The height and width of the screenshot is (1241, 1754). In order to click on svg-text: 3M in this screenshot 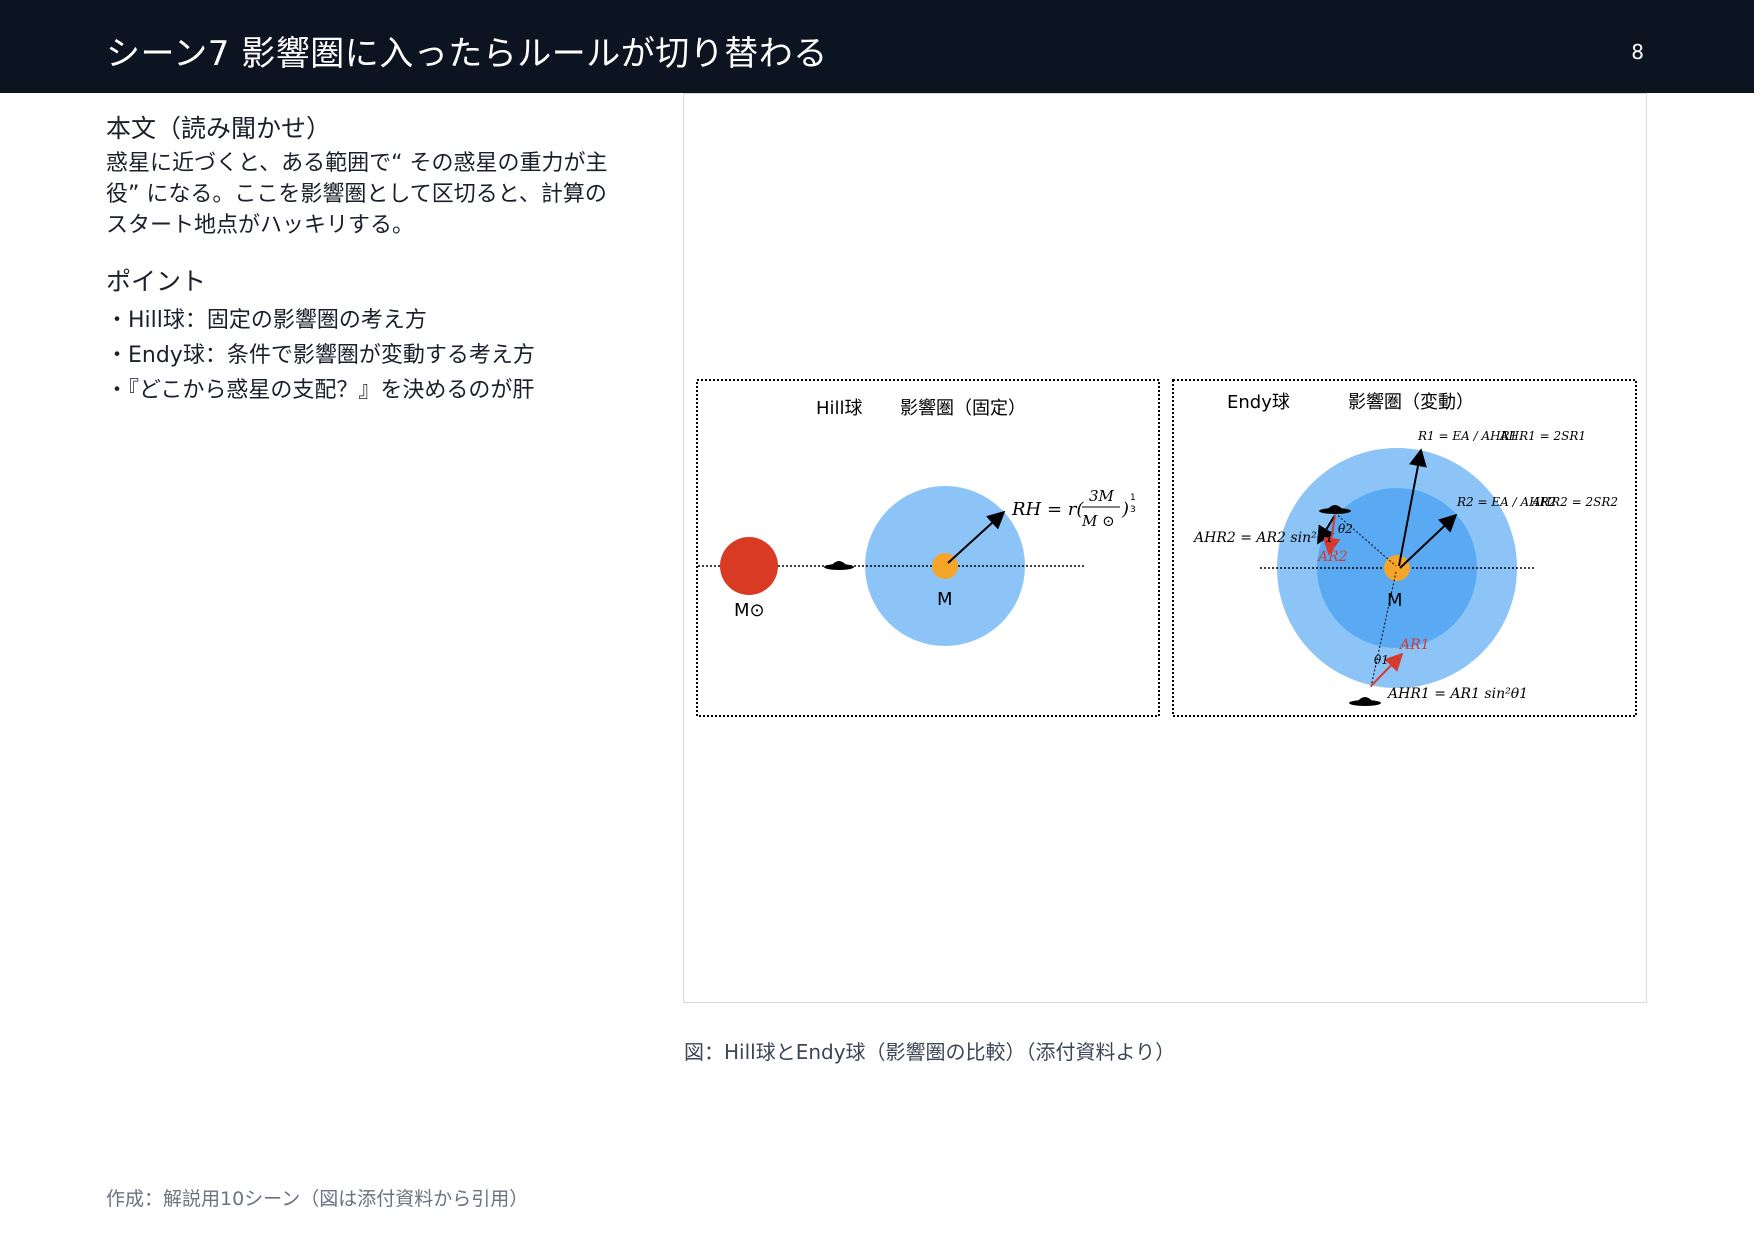, I will do `click(1102, 496)`.